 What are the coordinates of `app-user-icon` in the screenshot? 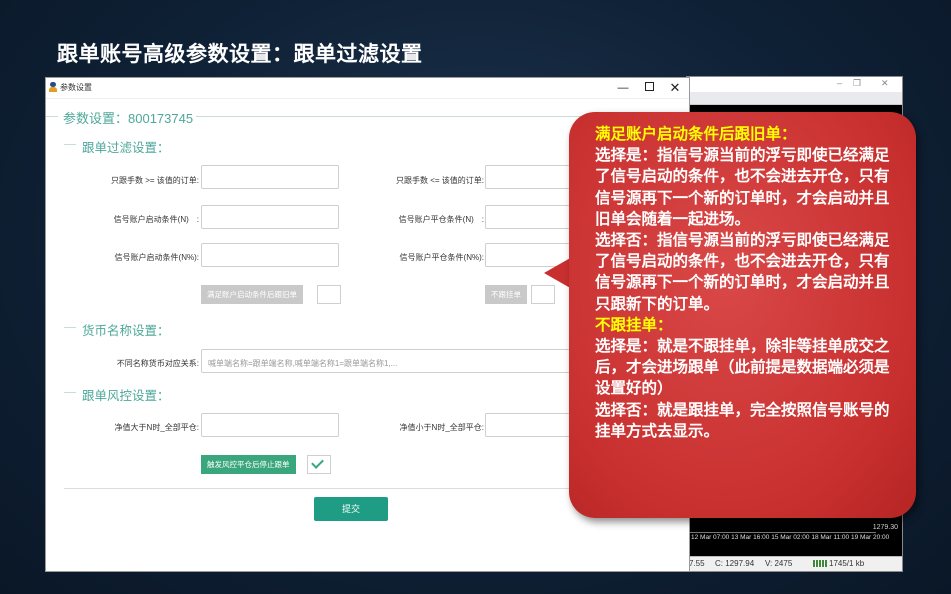 It's located at (53, 87).